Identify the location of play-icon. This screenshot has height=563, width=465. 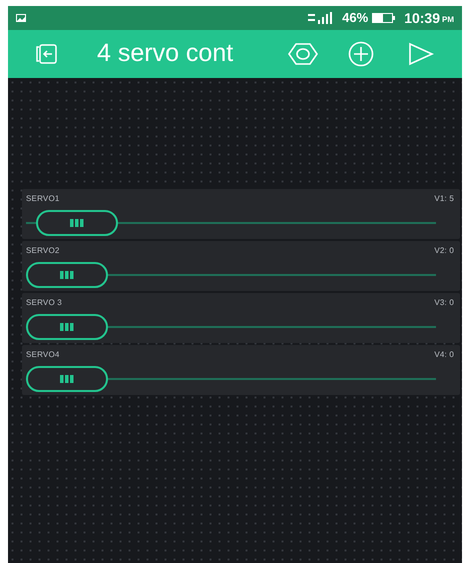
(421, 54).